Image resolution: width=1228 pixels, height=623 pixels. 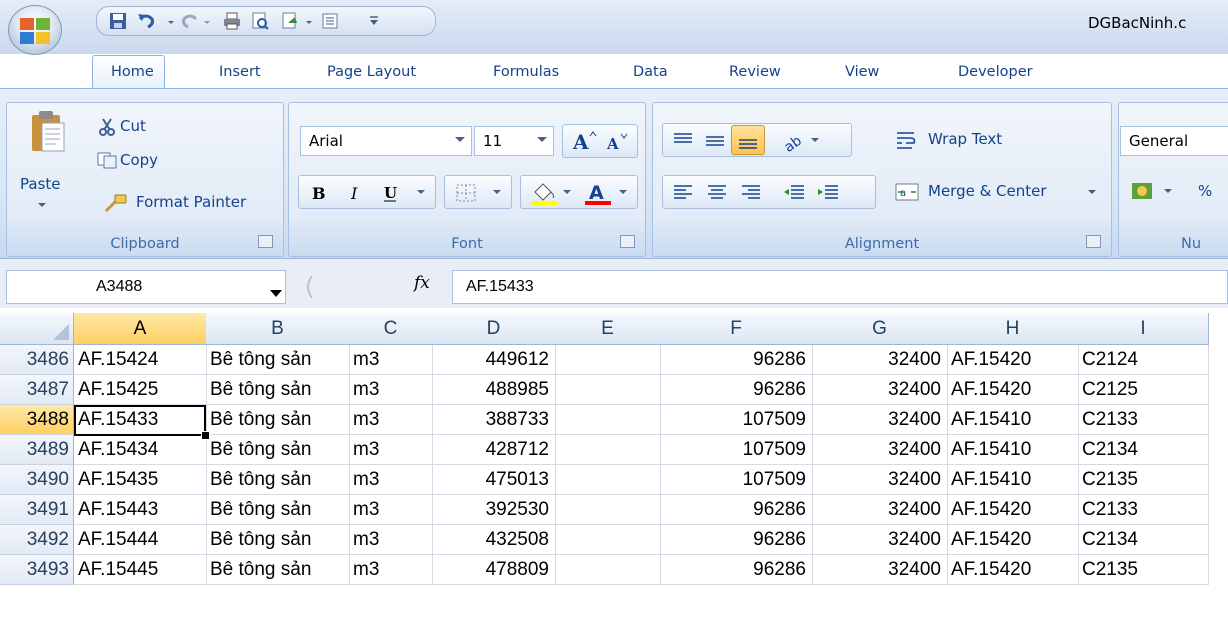 I want to click on orientation-icon: ab, so click(x=794, y=140).